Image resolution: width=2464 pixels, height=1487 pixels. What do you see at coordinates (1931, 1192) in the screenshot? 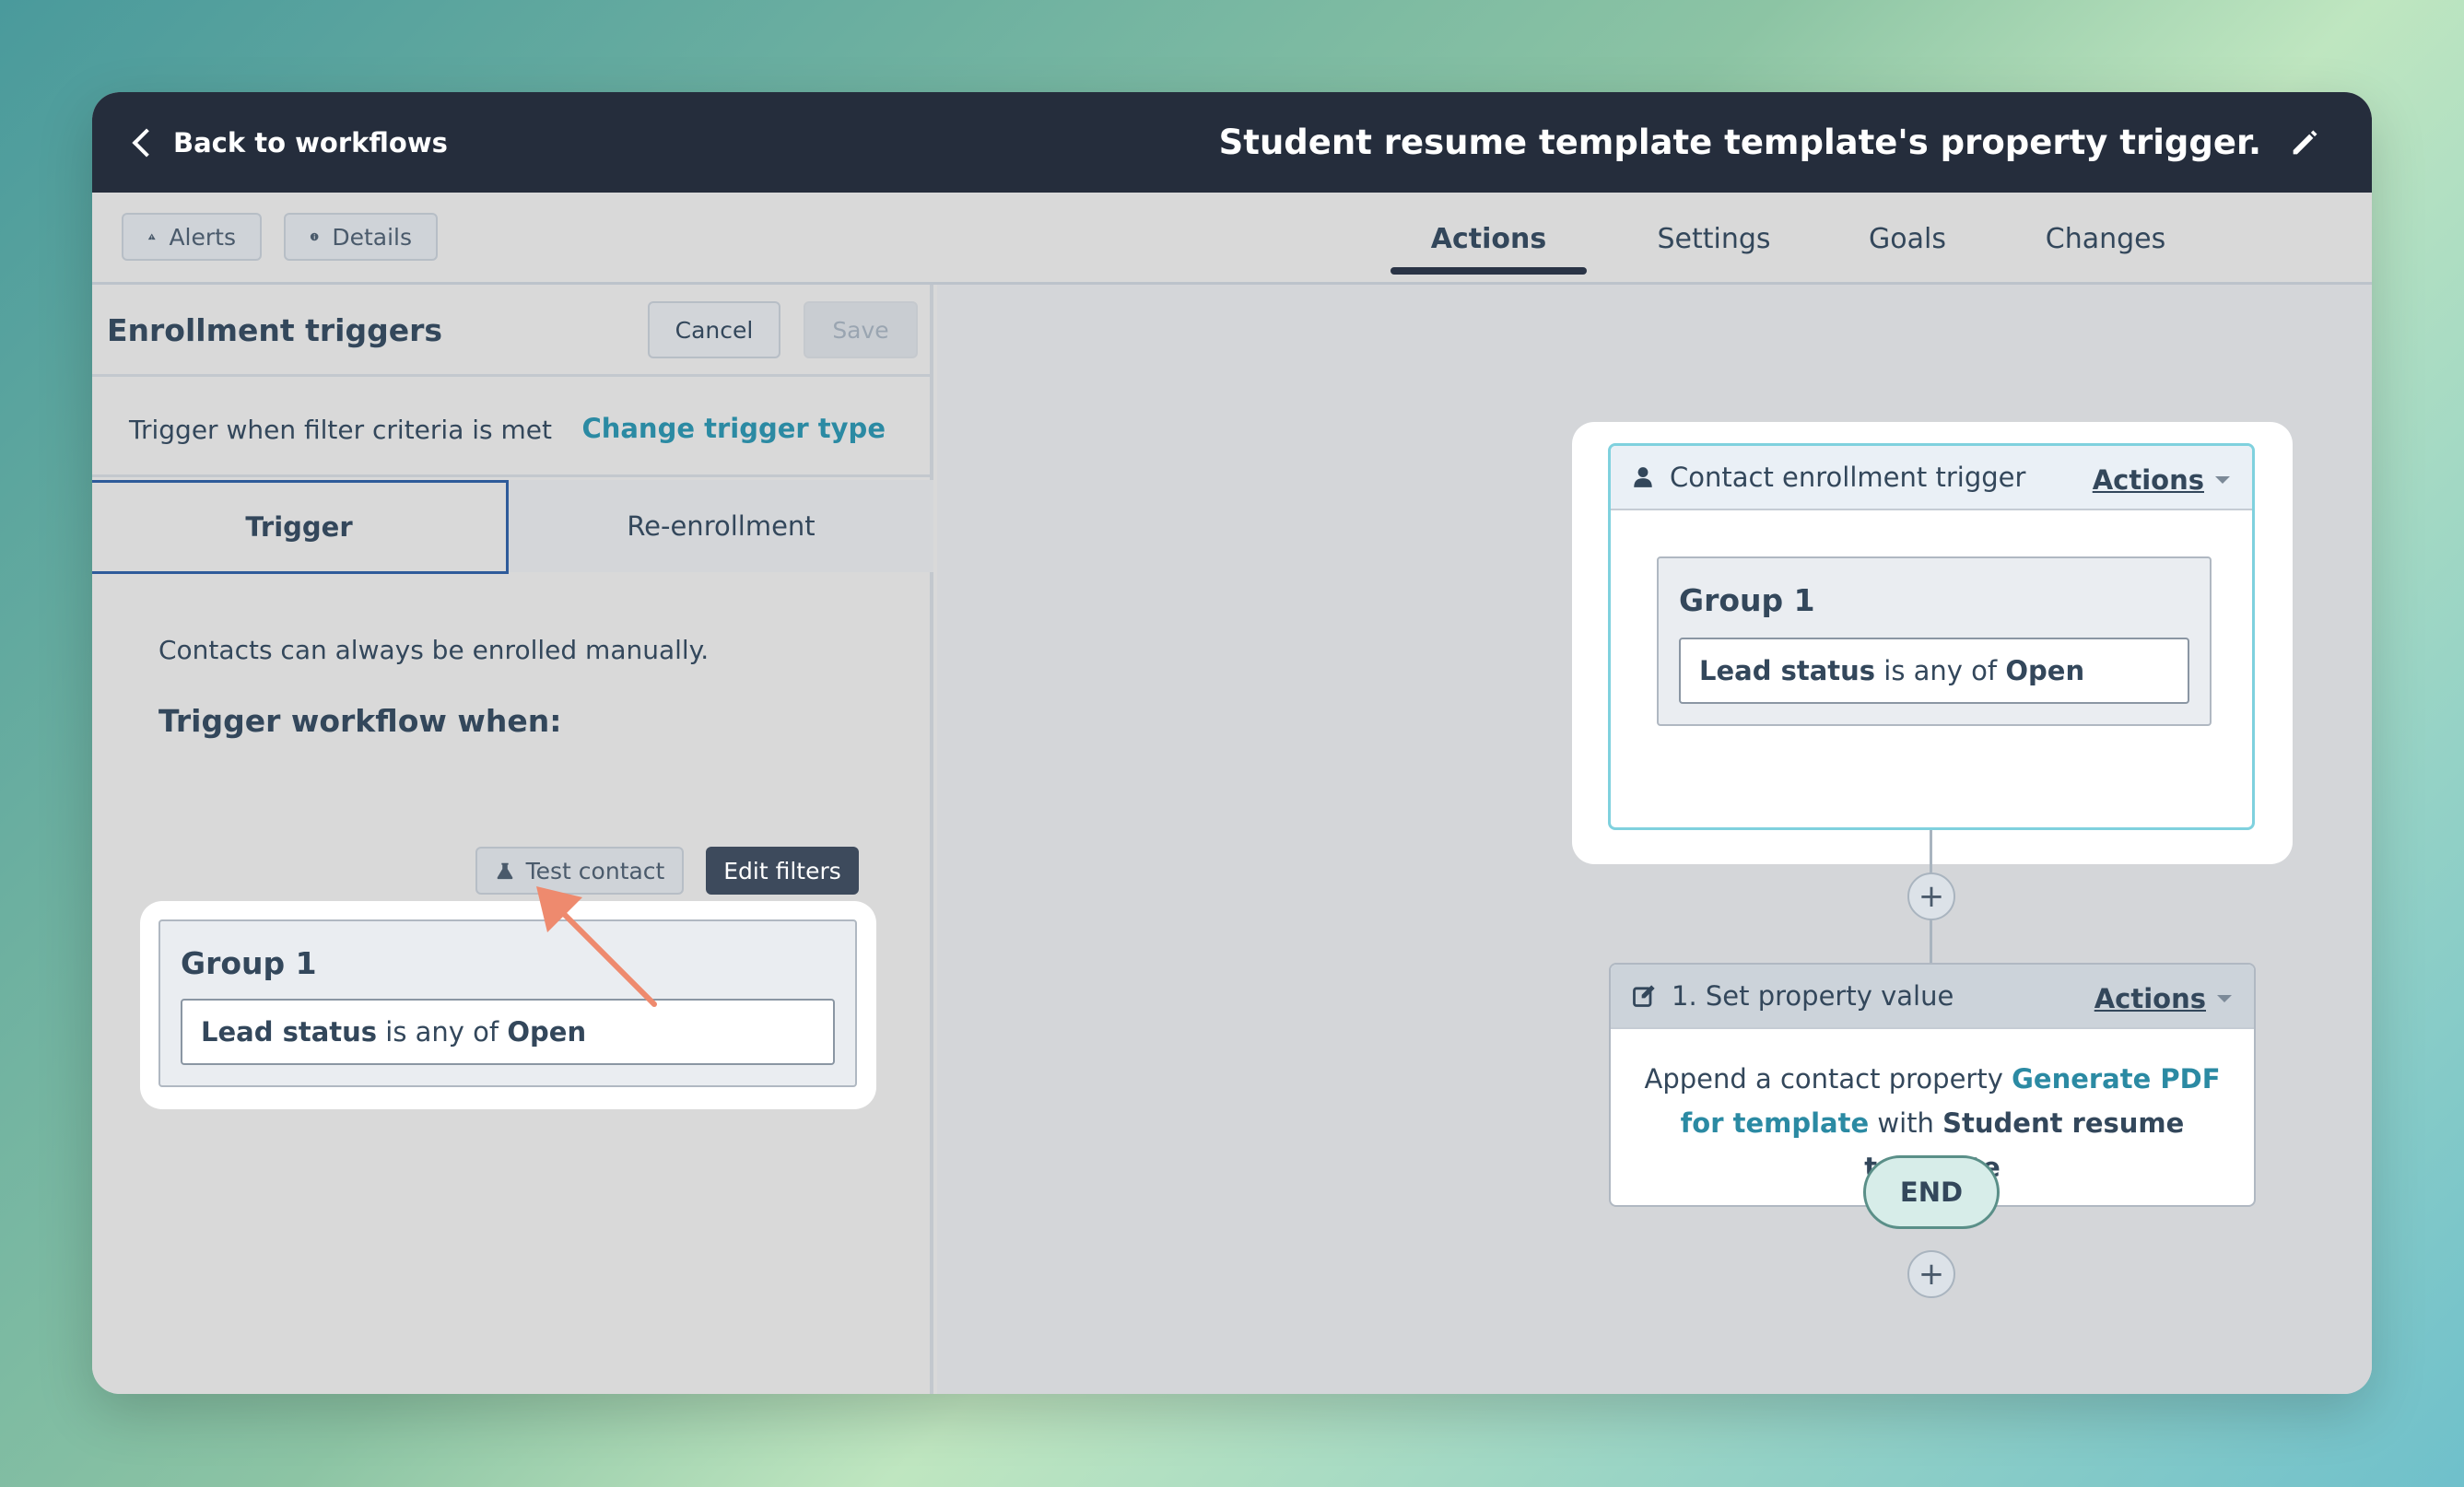
I see `end-node: END` at bounding box center [1931, 1192].